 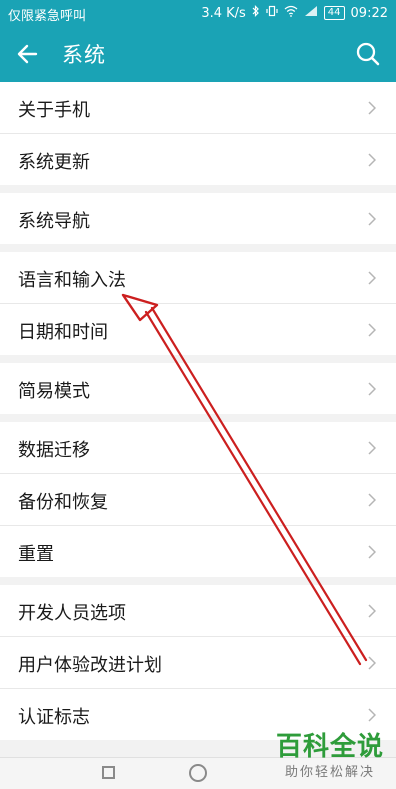 What do you see at coordinates (198, 108) in the screenshot?
I see `setting-about-phone: 关于手机` at bounding box center [198, 108].